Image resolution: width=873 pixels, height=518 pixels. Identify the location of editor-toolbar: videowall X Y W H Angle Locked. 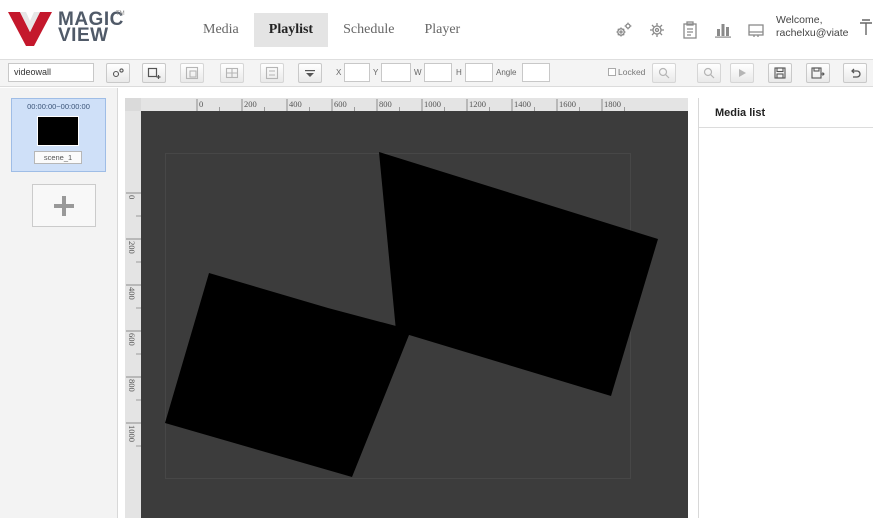
(436, 73).